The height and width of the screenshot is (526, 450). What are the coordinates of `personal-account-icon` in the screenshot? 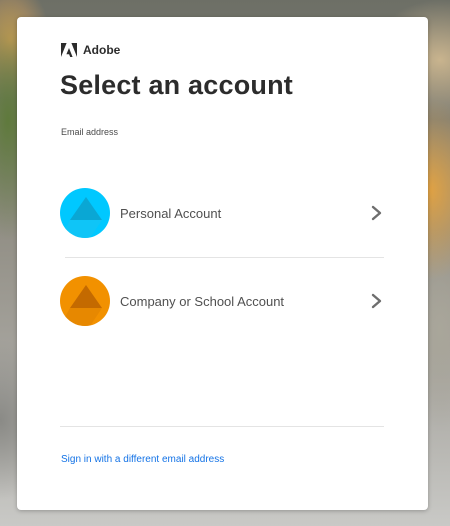 It's located at (85, 213).